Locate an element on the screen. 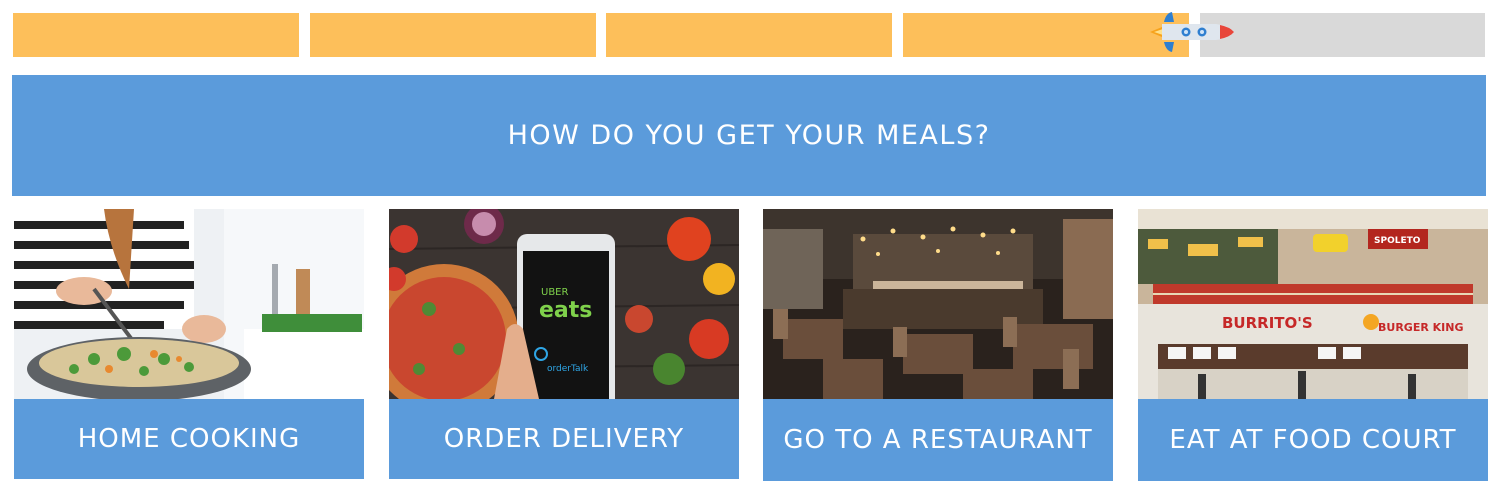 Image resolution: width=1500 pixels, height=500 pixels. spoleto-sign: SPOLETO is located at coordinates (1397, 241).